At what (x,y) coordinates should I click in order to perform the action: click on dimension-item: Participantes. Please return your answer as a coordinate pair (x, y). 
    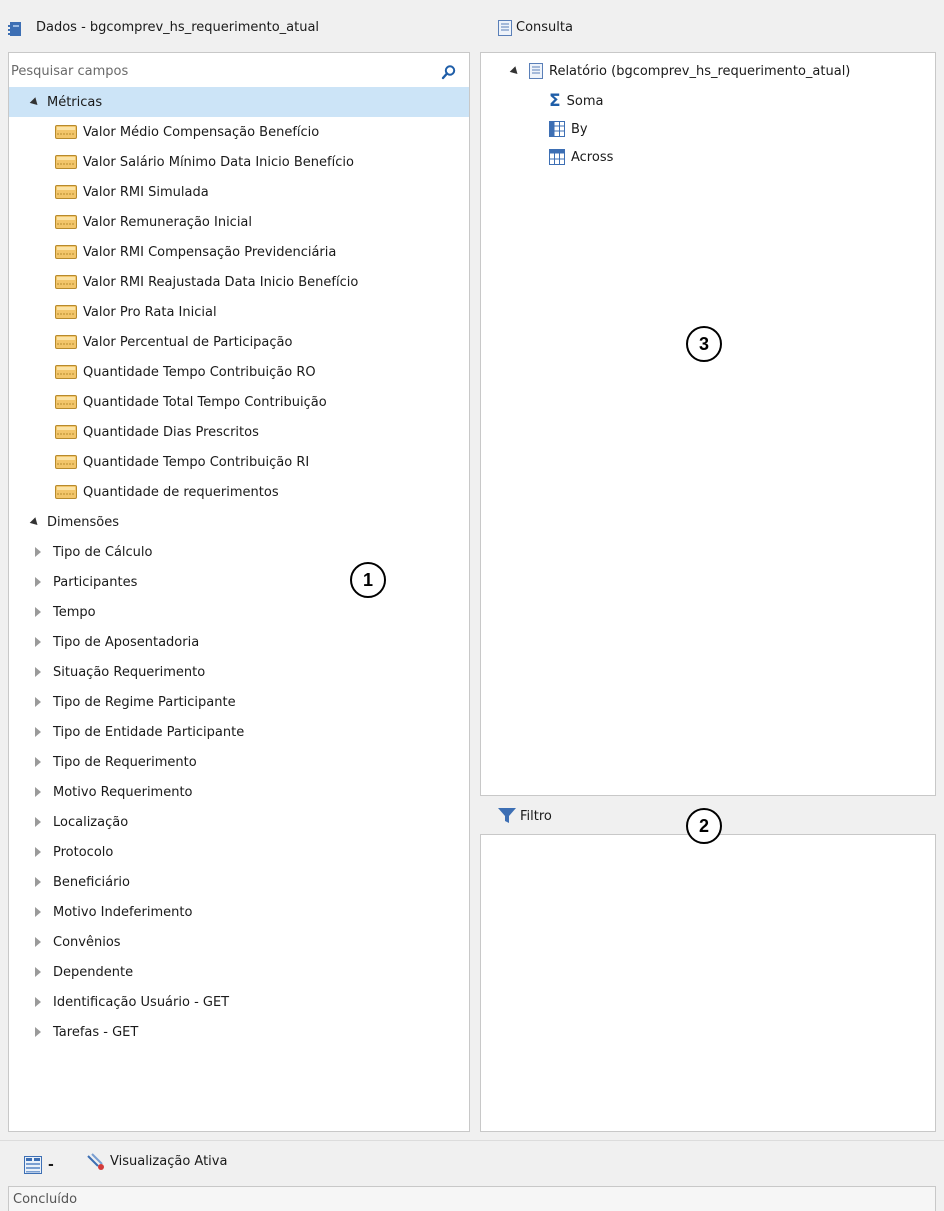
    Looking at the image, I should click on (239, 582).